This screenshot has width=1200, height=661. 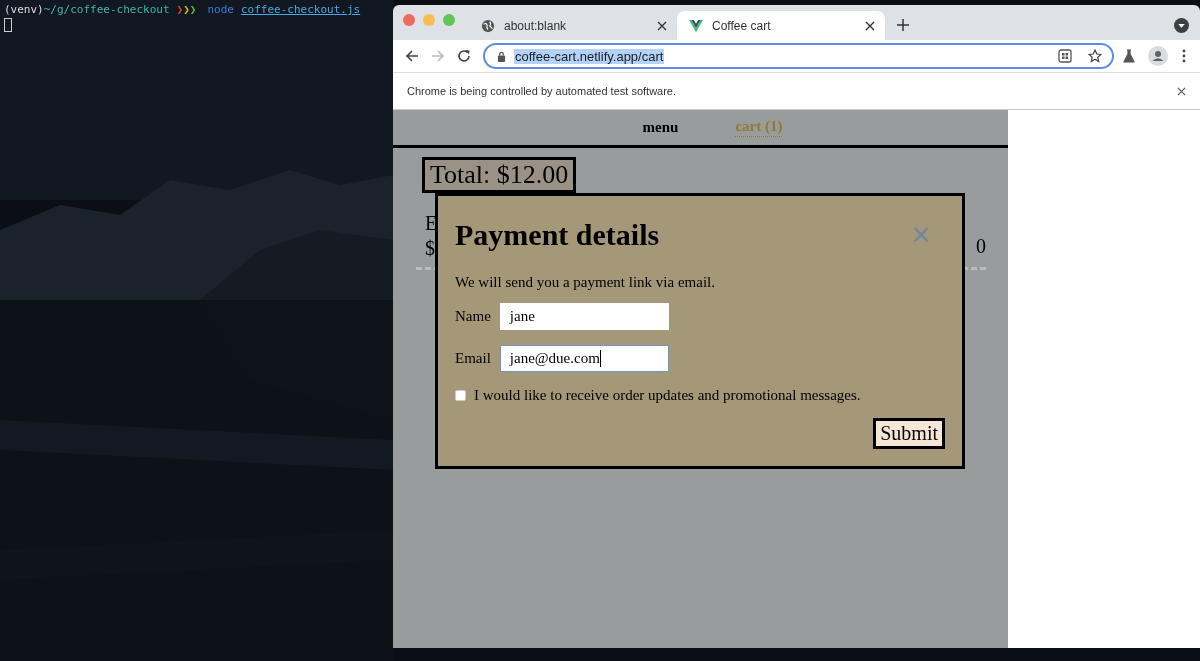 What do you see at coordinates (488, 25) in the screenshot?
I see `globe-icon` at bounding box center [488, 25].